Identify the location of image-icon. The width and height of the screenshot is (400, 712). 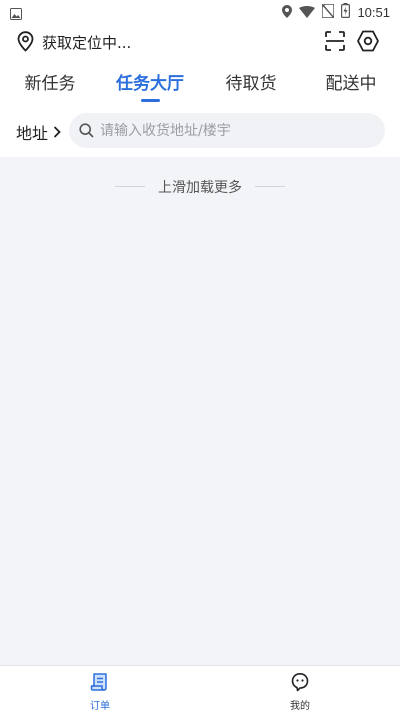
(16, 12).